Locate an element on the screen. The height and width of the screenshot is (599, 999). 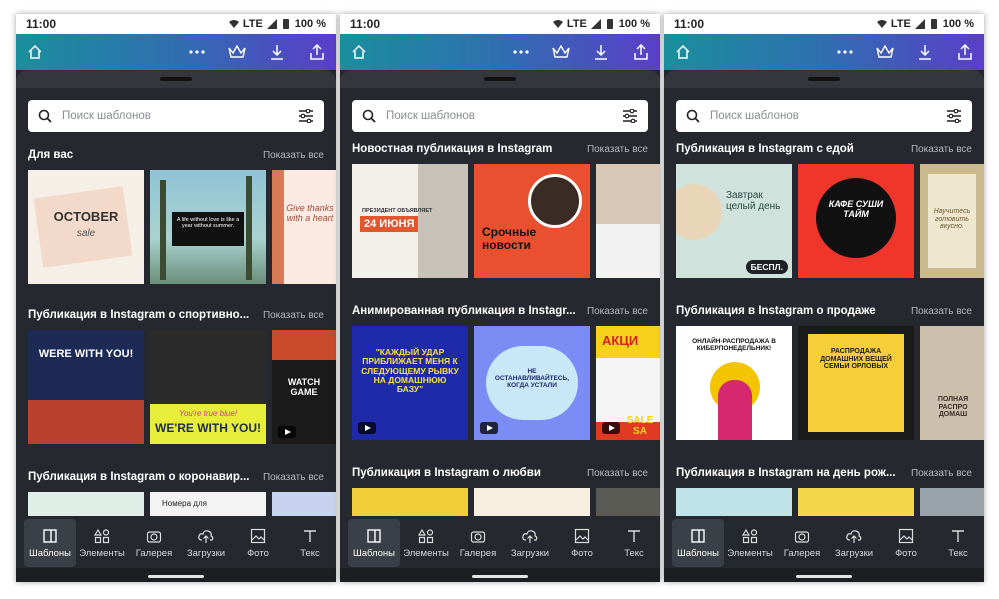
search-icon is located at coordinates (45, 116).